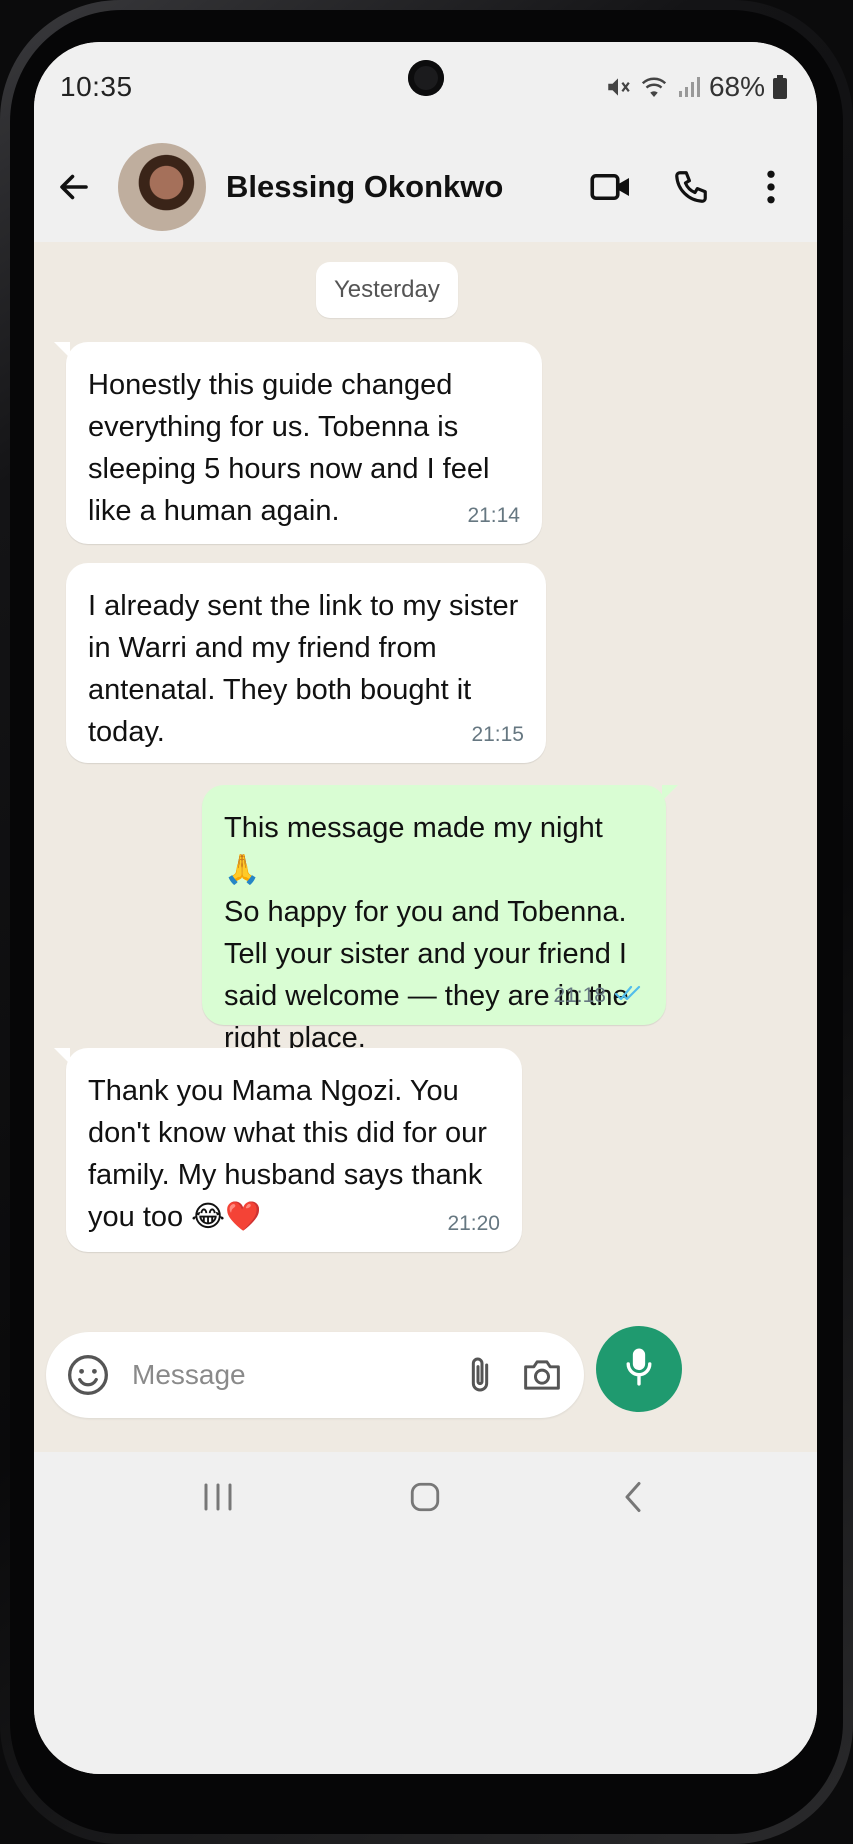  I want to click on mic-button, so click(639, 1369).